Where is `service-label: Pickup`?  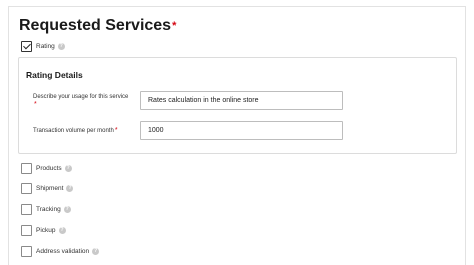
service-label: Pickup is located at coordinates (46, 230).